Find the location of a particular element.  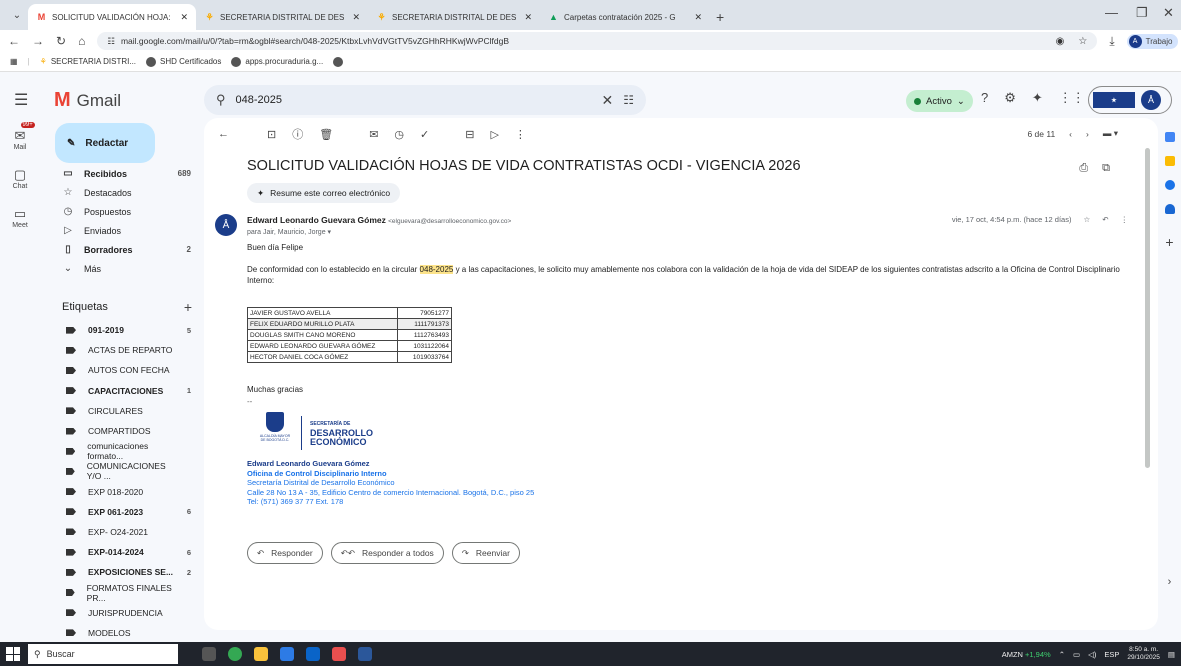

label-item: CAPACITACIONES 1 is located at coordinates (125, 391).